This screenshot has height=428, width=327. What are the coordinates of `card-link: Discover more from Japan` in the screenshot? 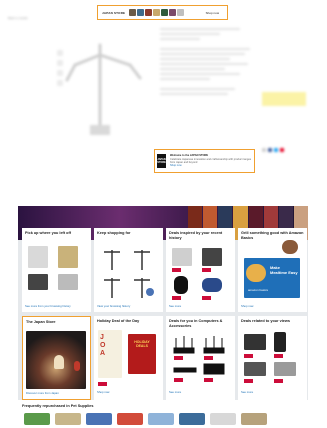 It's located at (42, 393).